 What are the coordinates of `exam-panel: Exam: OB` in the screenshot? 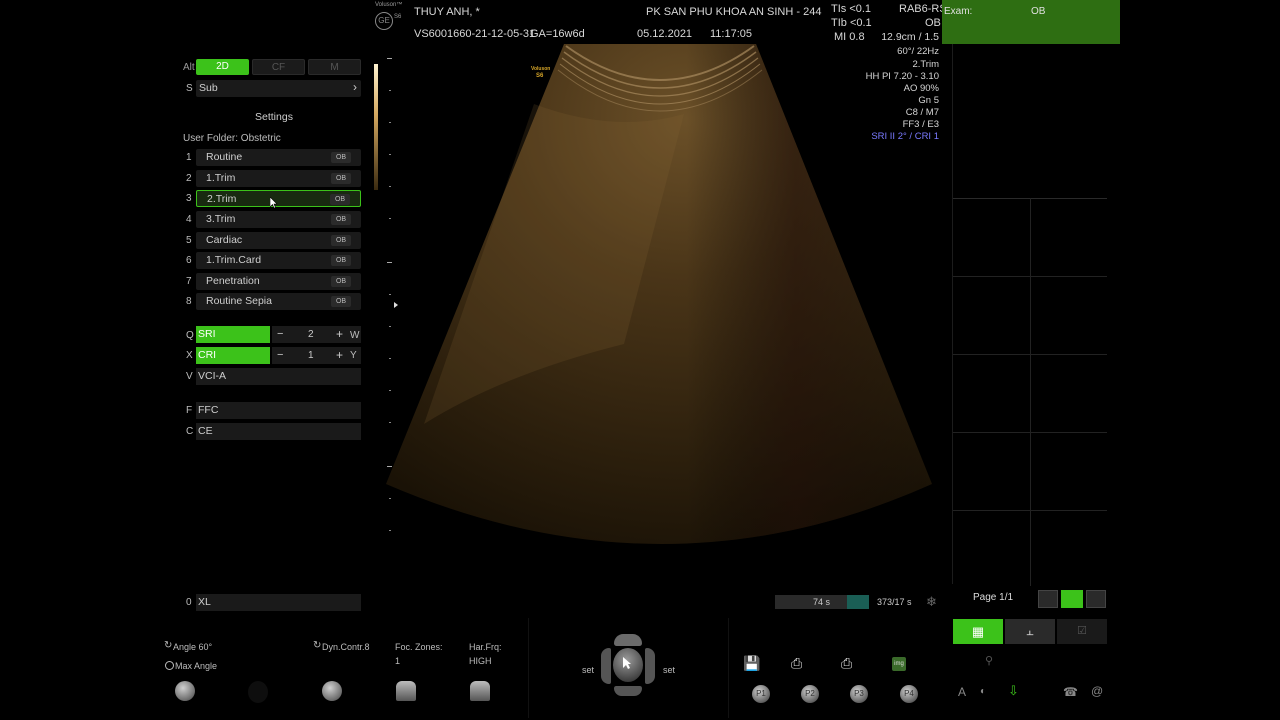 It's located at (1031, 22).